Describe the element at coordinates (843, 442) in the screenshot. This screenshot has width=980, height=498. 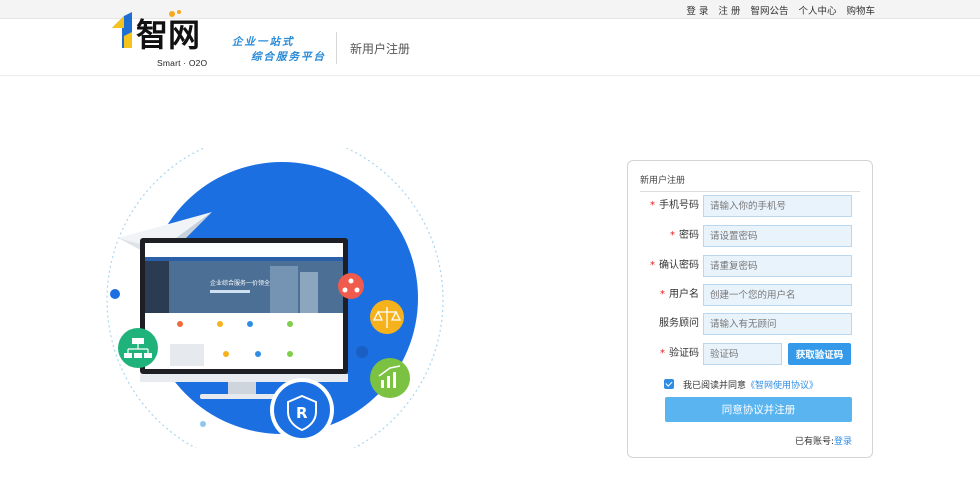
I see `login-link: 登录` at that location.